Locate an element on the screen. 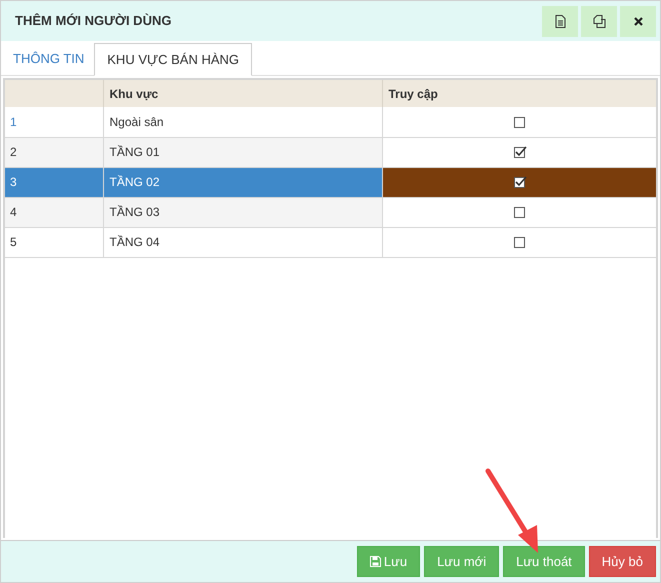  window-title: THÊM MỚI NGƯỜI DÙNG is located at coordinates (93, 21).